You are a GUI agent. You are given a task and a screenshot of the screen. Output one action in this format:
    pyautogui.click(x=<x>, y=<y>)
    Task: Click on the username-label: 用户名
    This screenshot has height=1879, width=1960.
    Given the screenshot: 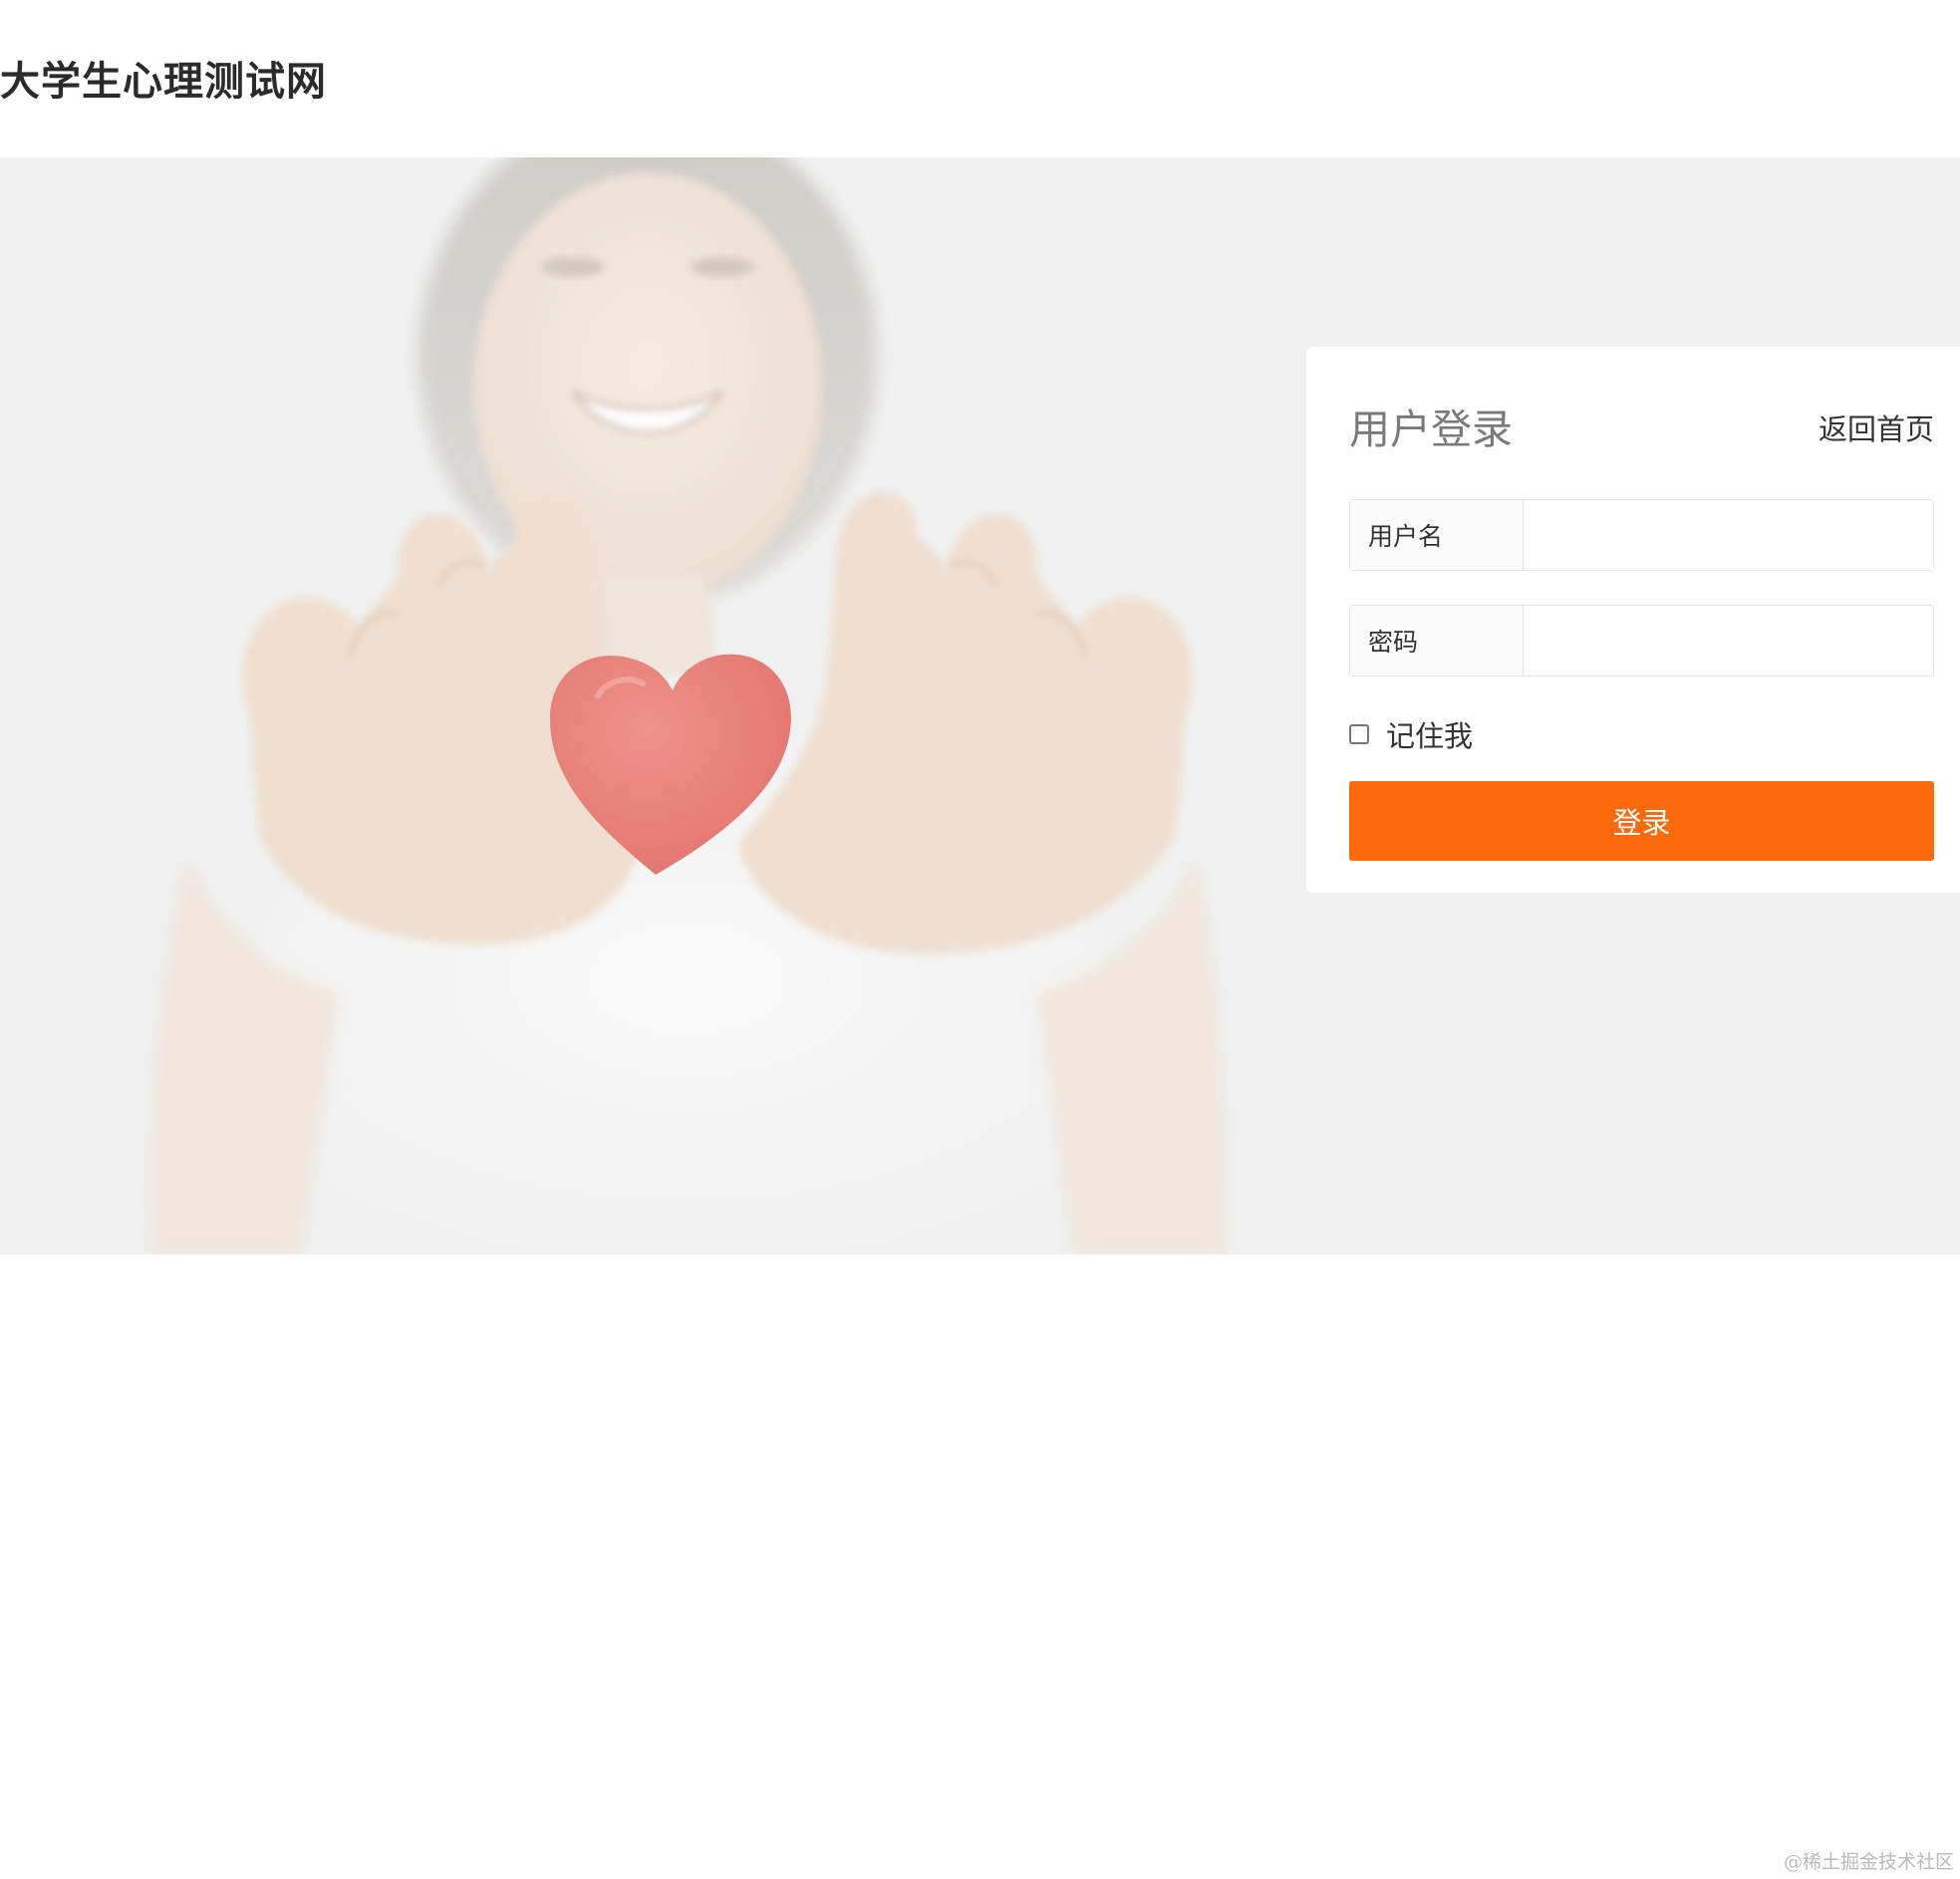 What is the action you would take?
    pyautogui.click(x=1437, y=535)
    